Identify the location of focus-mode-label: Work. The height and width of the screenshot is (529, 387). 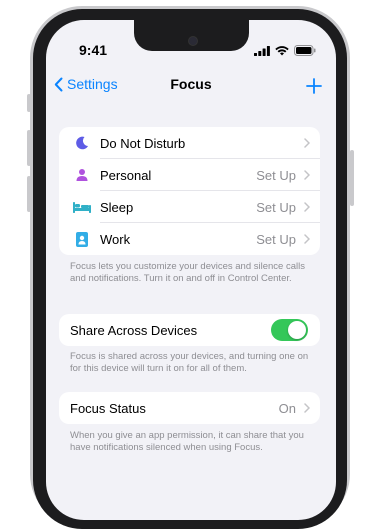
(115, 239).